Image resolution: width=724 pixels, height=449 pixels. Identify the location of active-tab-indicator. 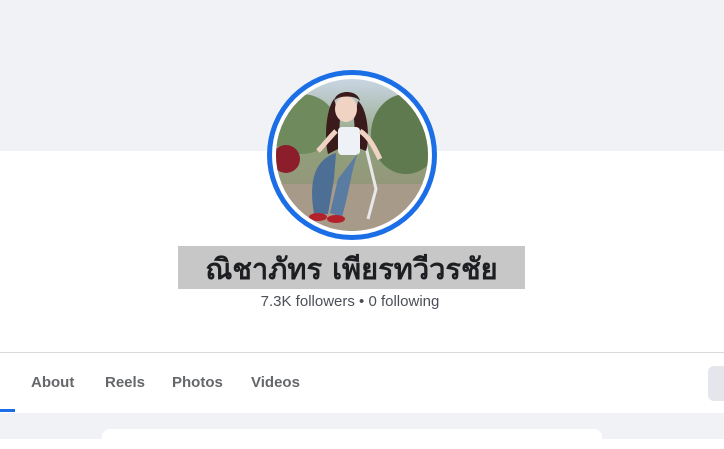
(7, 410).